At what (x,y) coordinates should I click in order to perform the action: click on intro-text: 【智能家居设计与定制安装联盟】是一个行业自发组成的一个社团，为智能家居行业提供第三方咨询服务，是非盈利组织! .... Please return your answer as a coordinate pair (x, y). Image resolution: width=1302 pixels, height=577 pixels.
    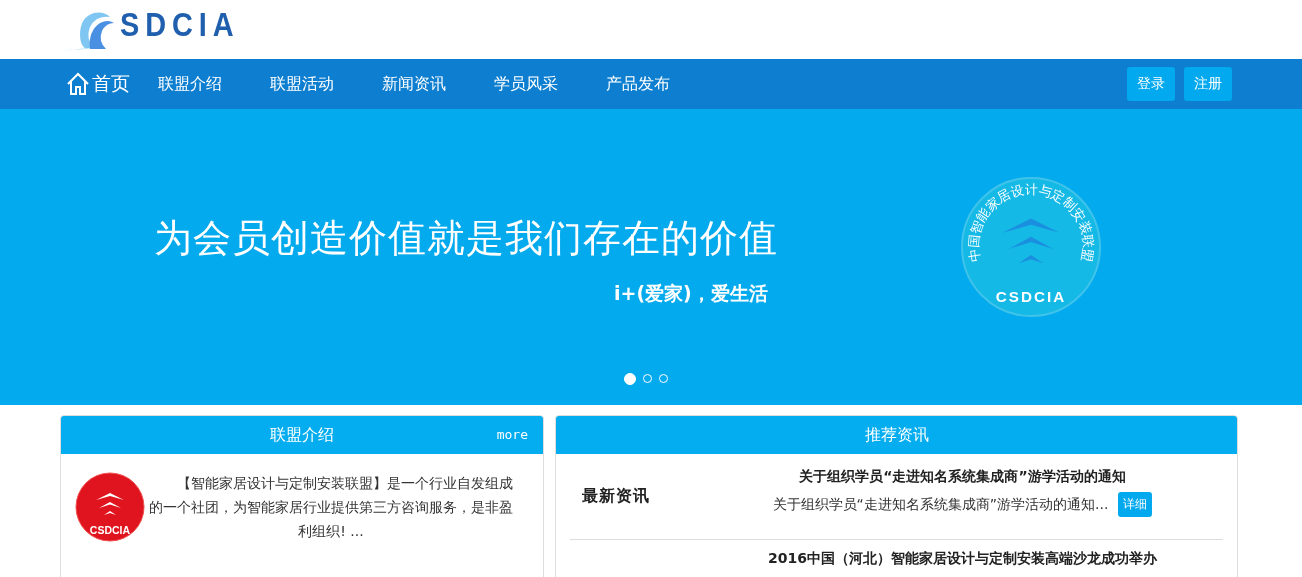
    Looking at the image, I should click on (331, 507).